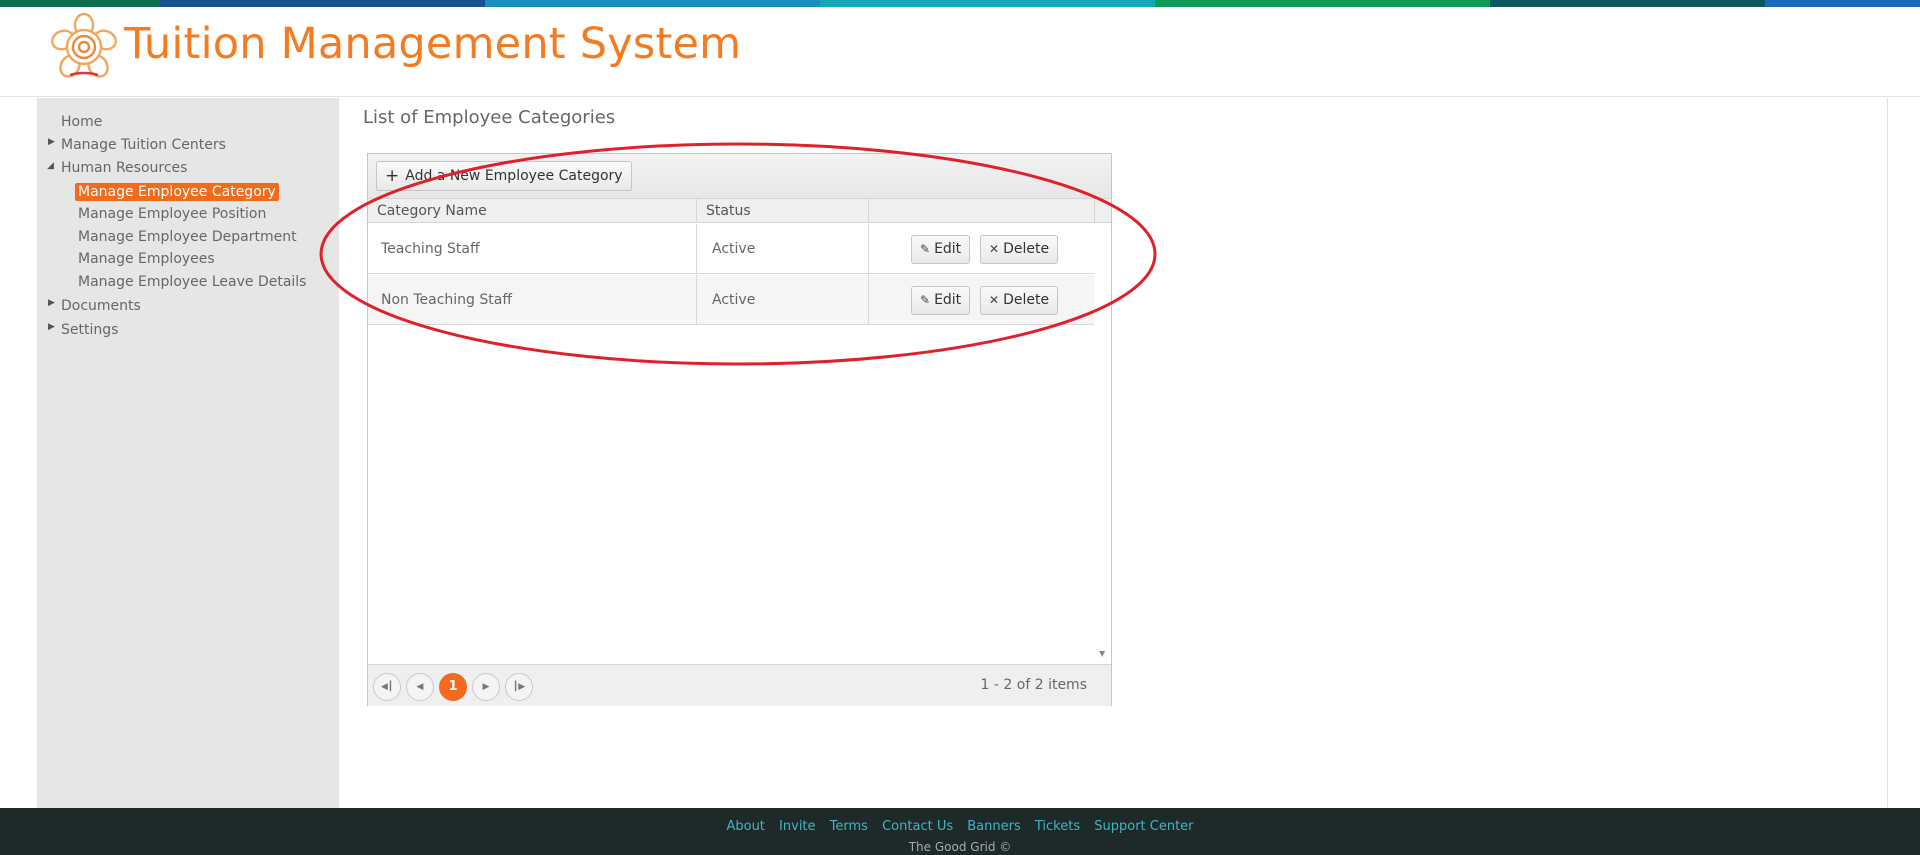  I want to click on sidebar-item-manage-tuition-centers: Manage Tuition Centers, so click(143, 145).